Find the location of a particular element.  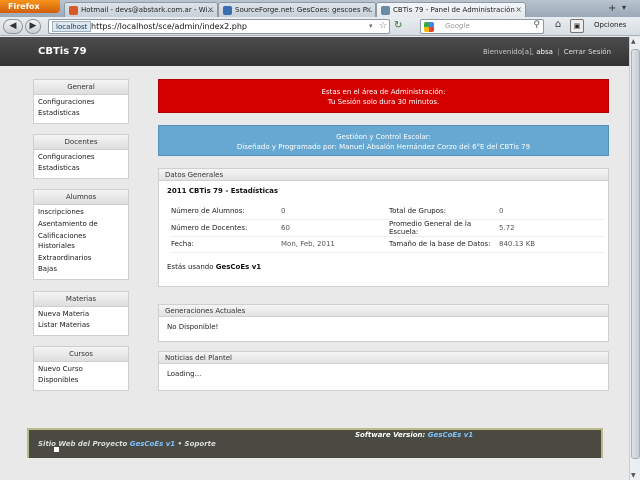

stat-value: 840.13 KB is located at coordinates (551, 244).